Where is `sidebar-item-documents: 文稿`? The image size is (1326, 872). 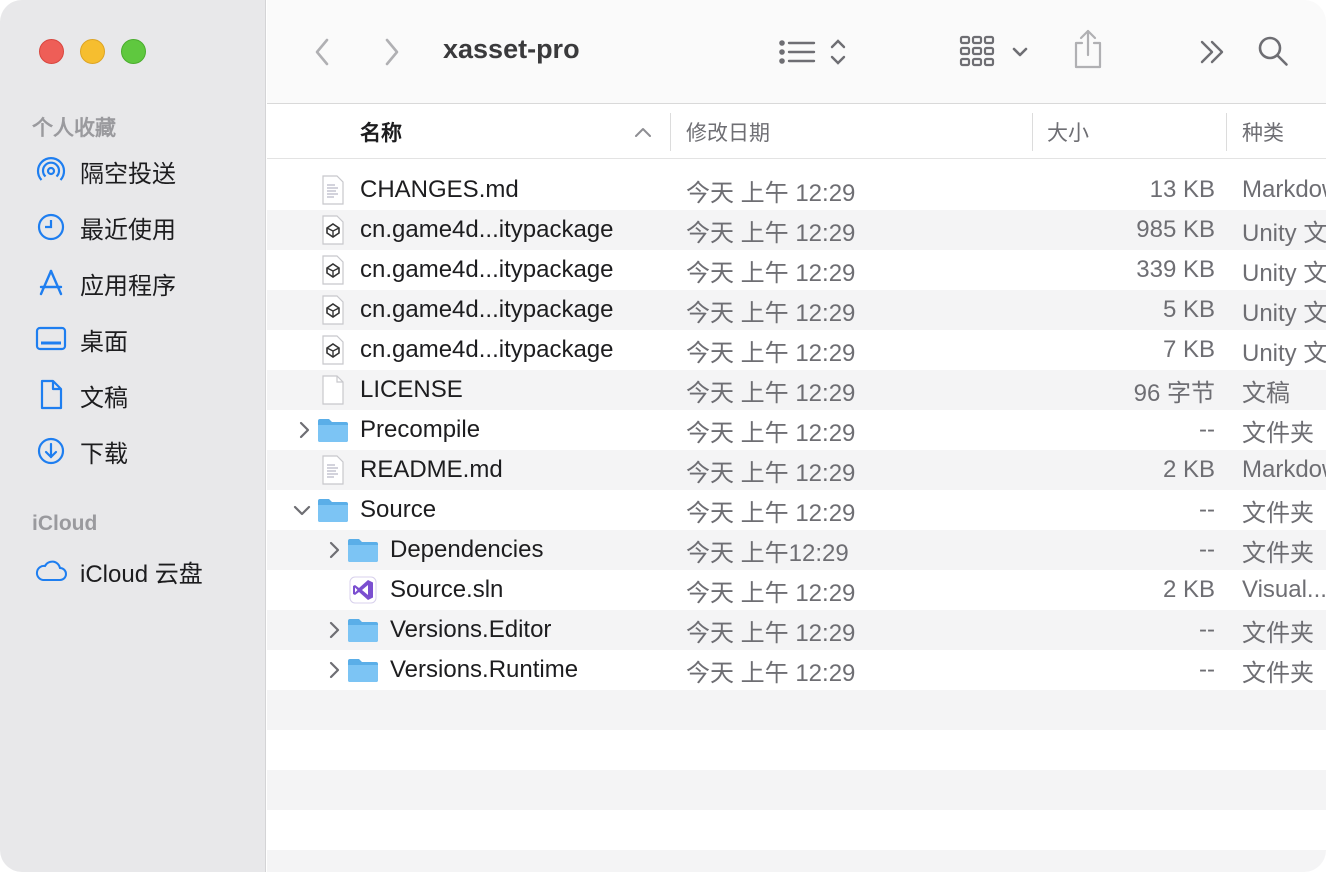 sidebar-item-documents: 文稿 is located at coordinates (143, 395).